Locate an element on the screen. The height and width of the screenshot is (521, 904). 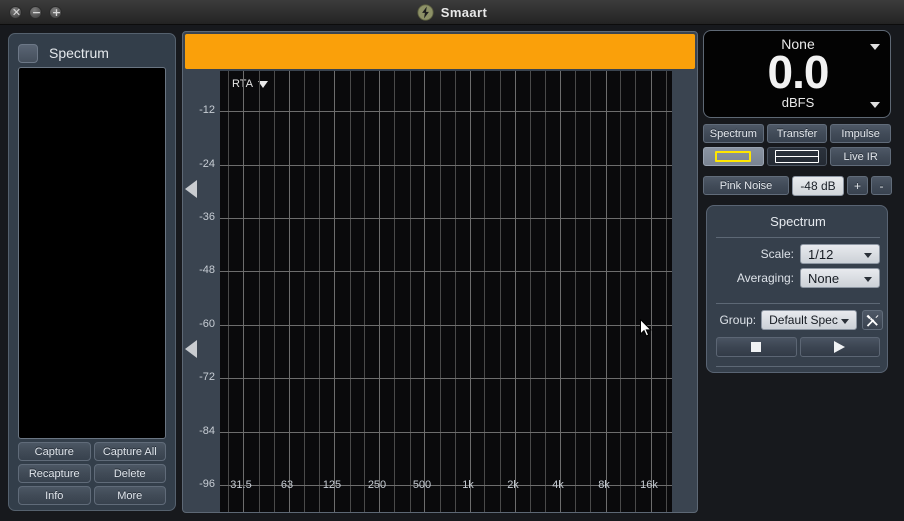
x-axis-tick-label: 31.5 is located at coordinates (241, 485).